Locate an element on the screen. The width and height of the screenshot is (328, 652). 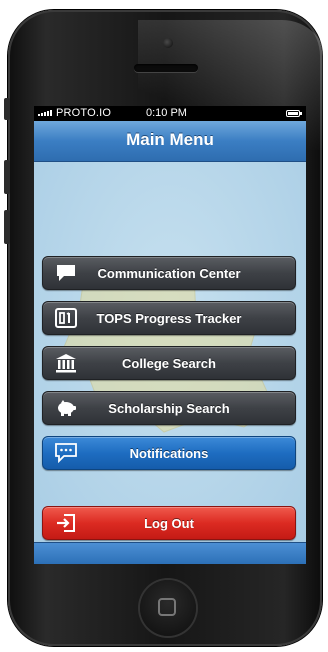
status-bar: PROTO.IO 0:10 PM is located at coordinates (170, 113).